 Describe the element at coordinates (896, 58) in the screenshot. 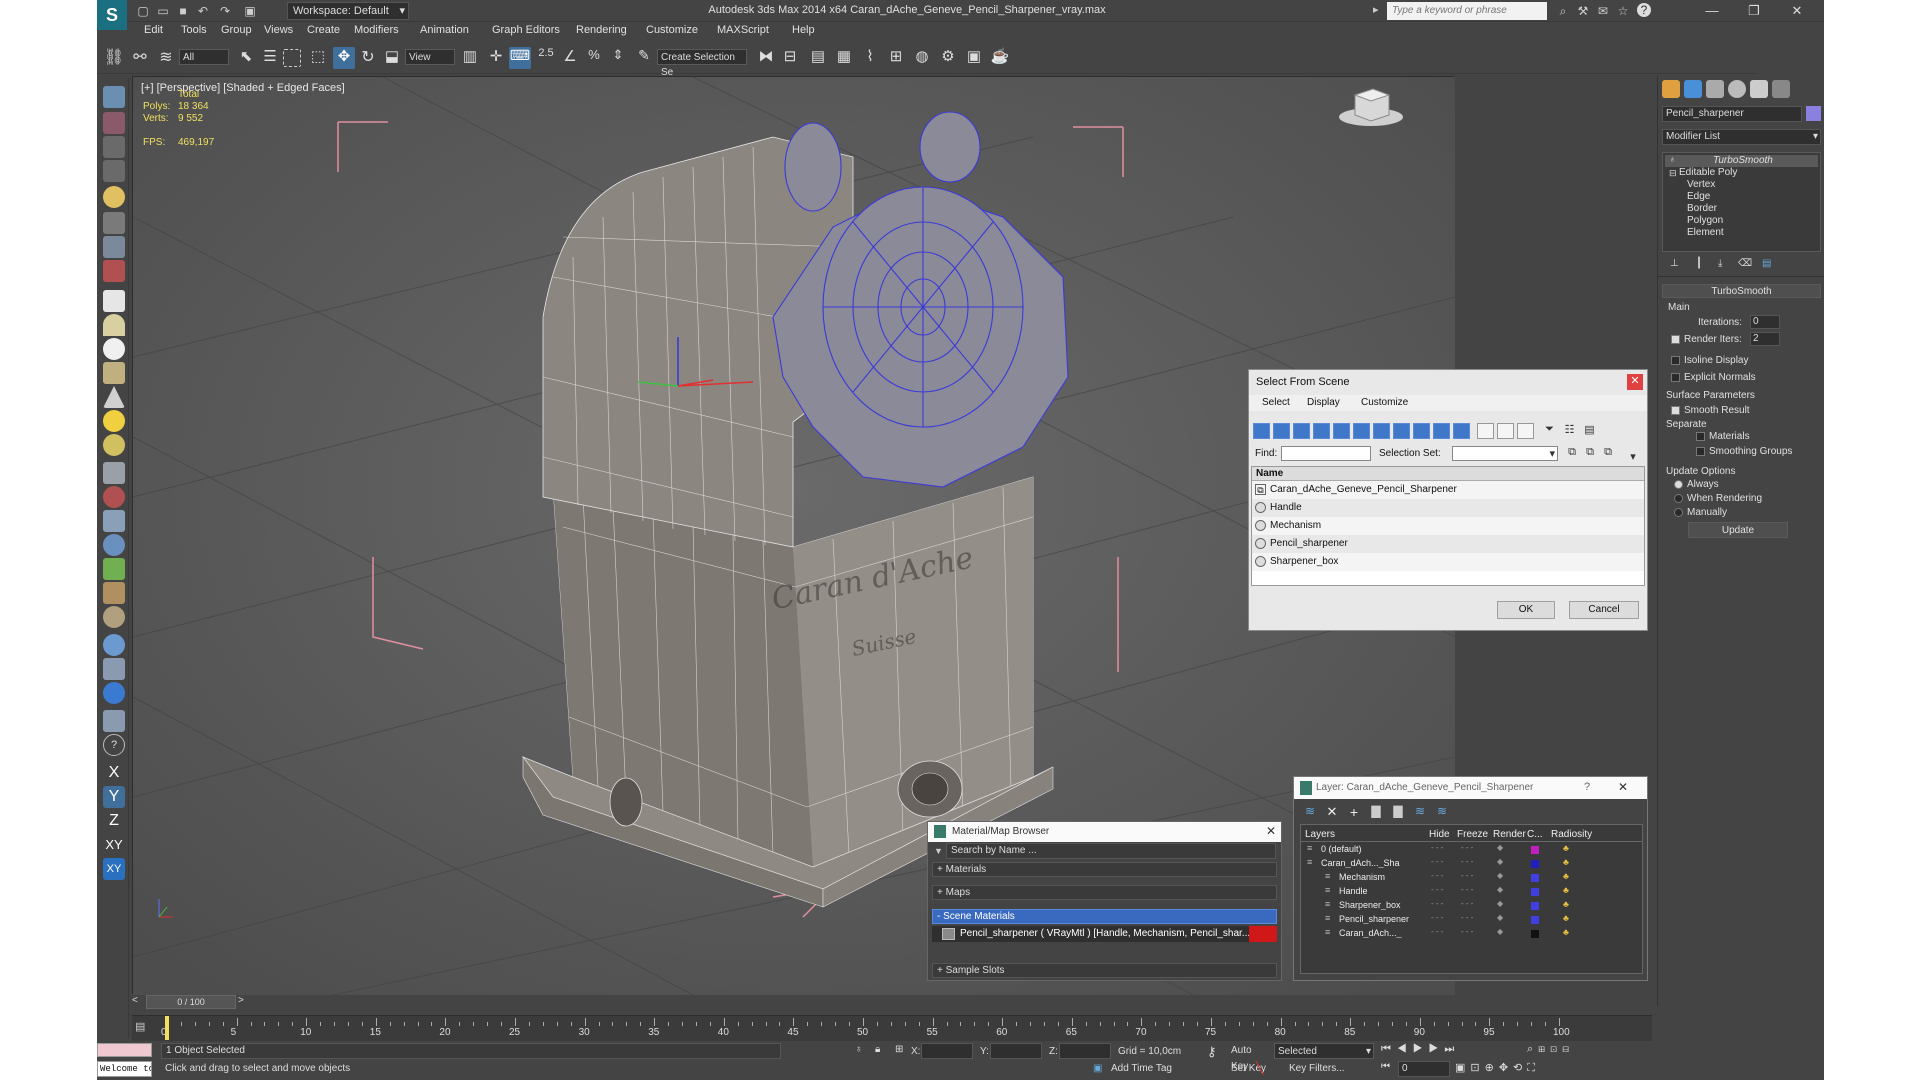

I see `schematic-view-icon: ⊞` at that location.